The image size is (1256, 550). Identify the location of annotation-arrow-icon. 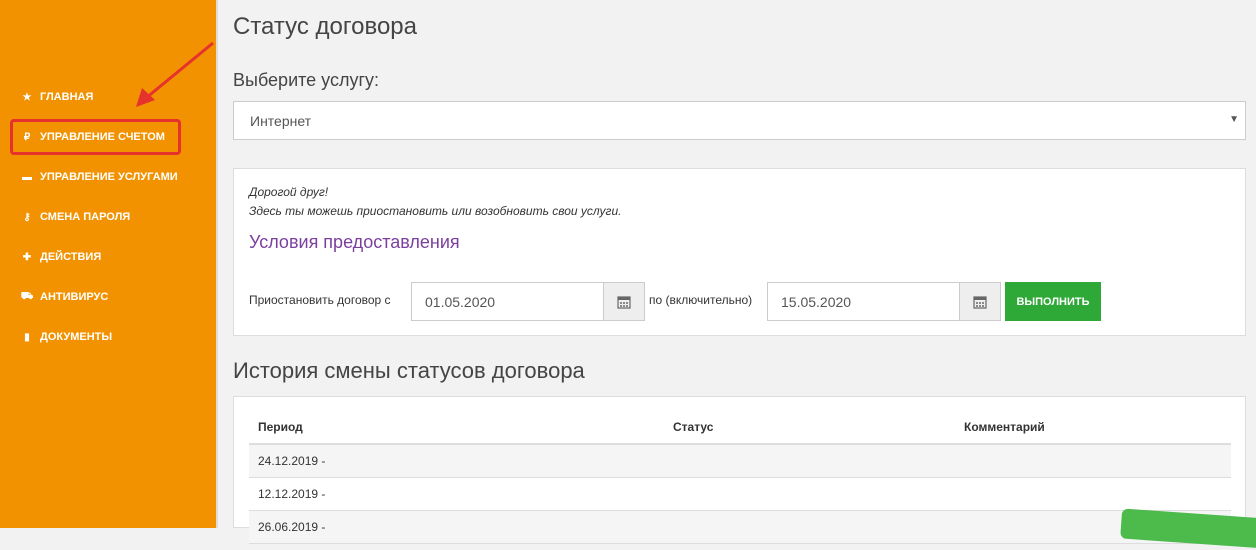
(175, 74).